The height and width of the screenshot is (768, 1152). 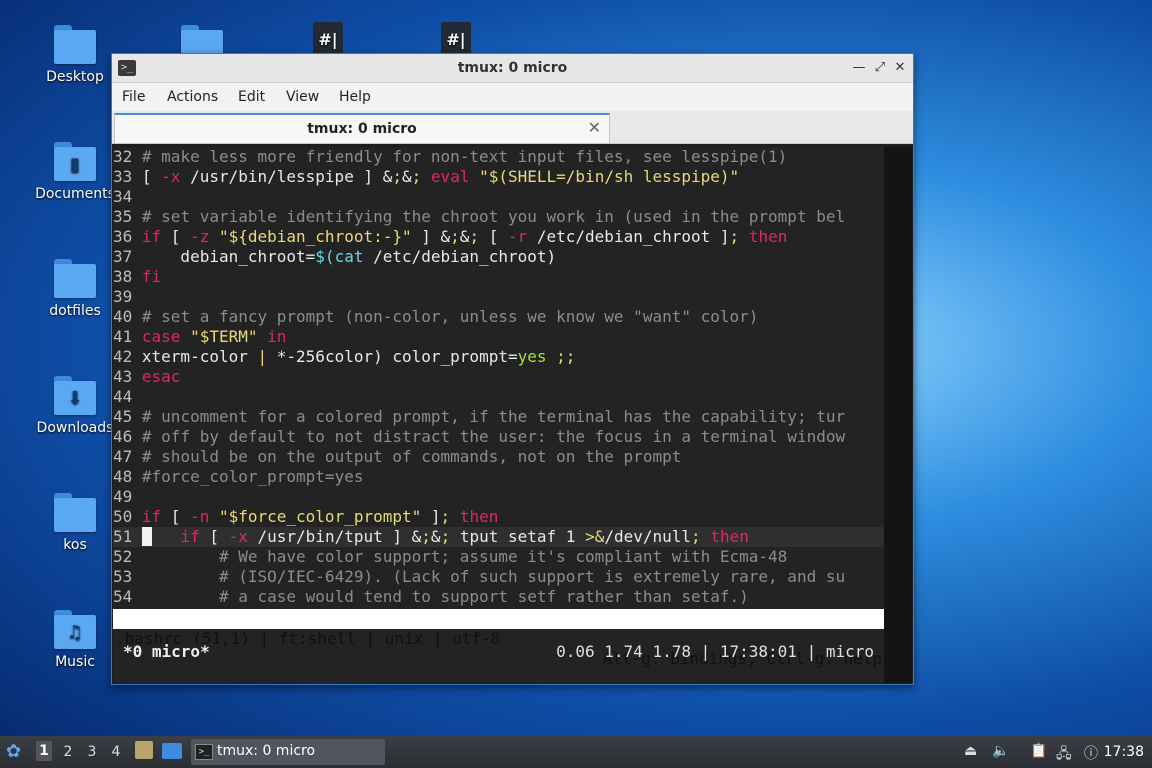 I want to click on show-desktop-icon, so click(x=172, y=751).